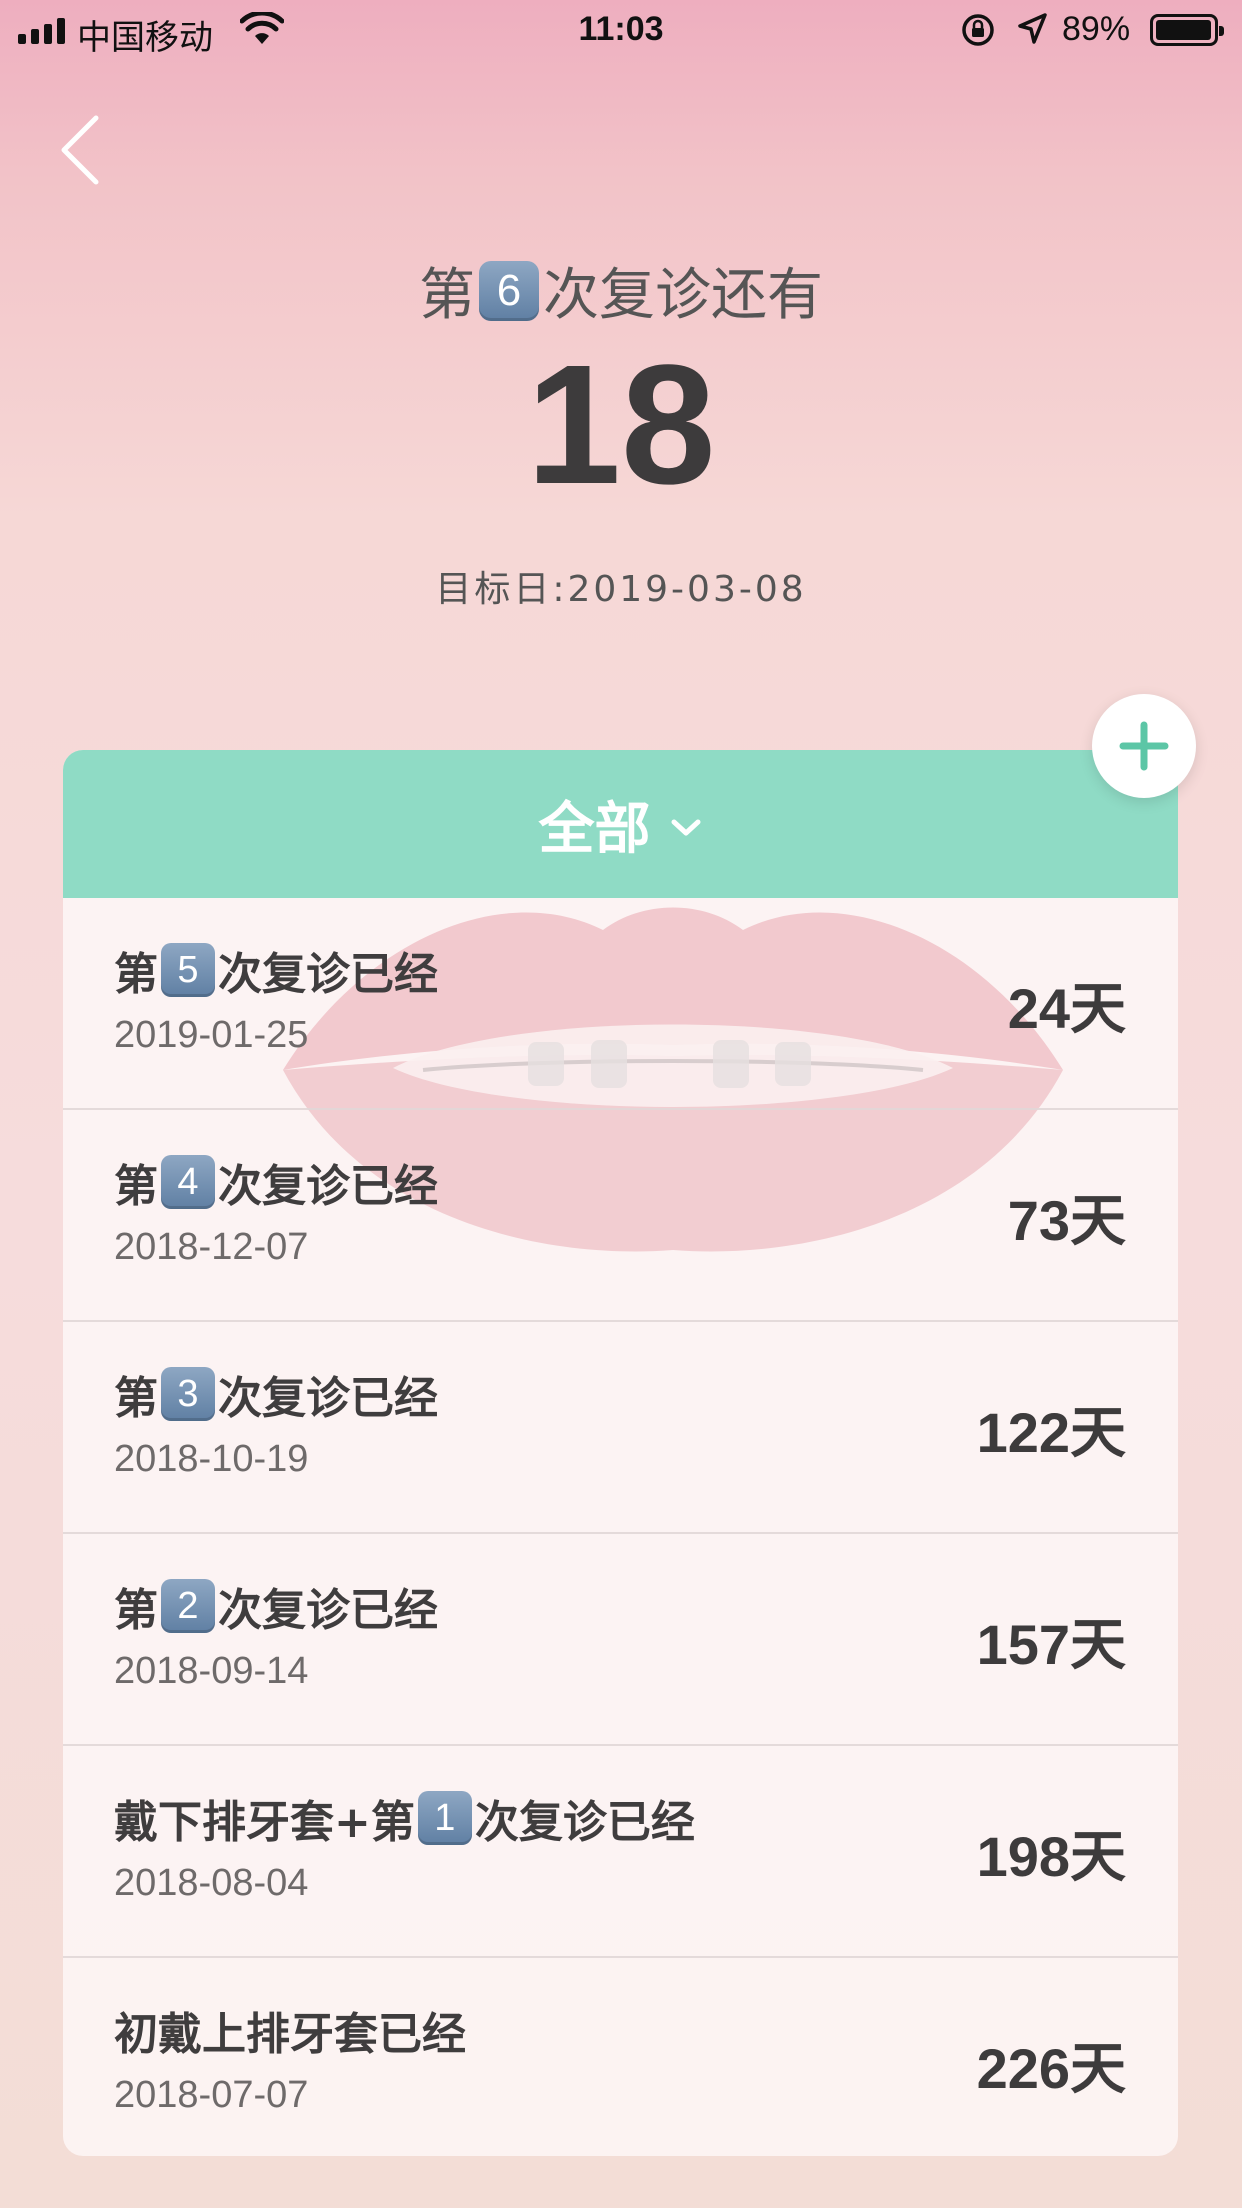  What do you see at coordinates (211, 1459) in the screenshot?
I see `visit-date: 2018-10-19` at bounding box center [211, 1459].